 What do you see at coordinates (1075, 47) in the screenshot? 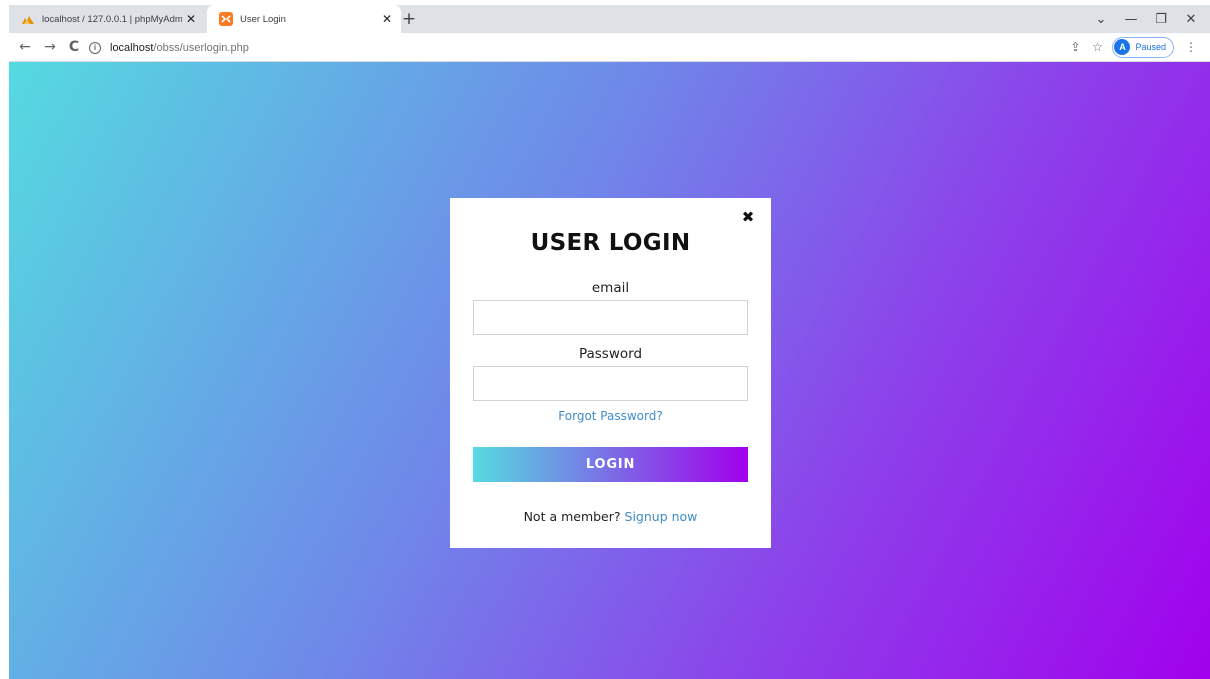
I see `share-icon: ⇪` at bounding box center [1075, 47].